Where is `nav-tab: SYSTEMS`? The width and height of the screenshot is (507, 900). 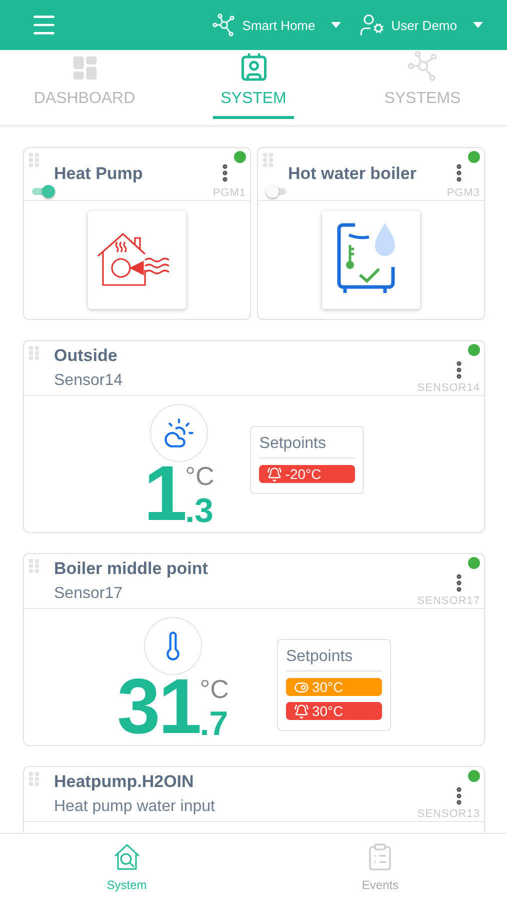 nav-tab: SYSTEMS is located at coordinates (422, 87).